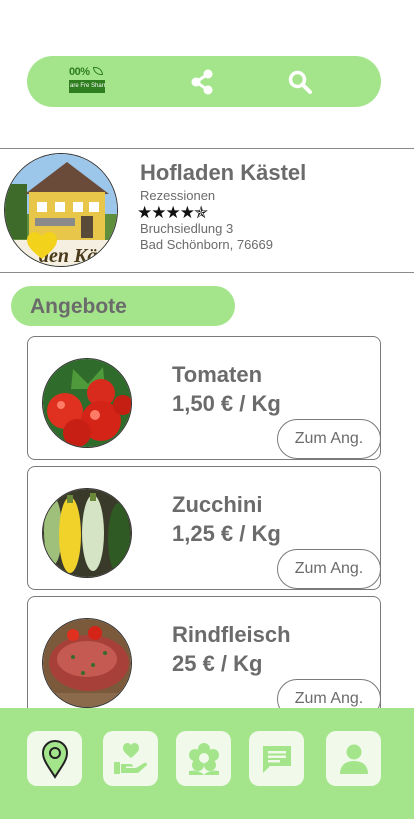 The height and width of the screenshot is (819, 414). I want to click on product-name: Rindfleisch, so click(231, 634).